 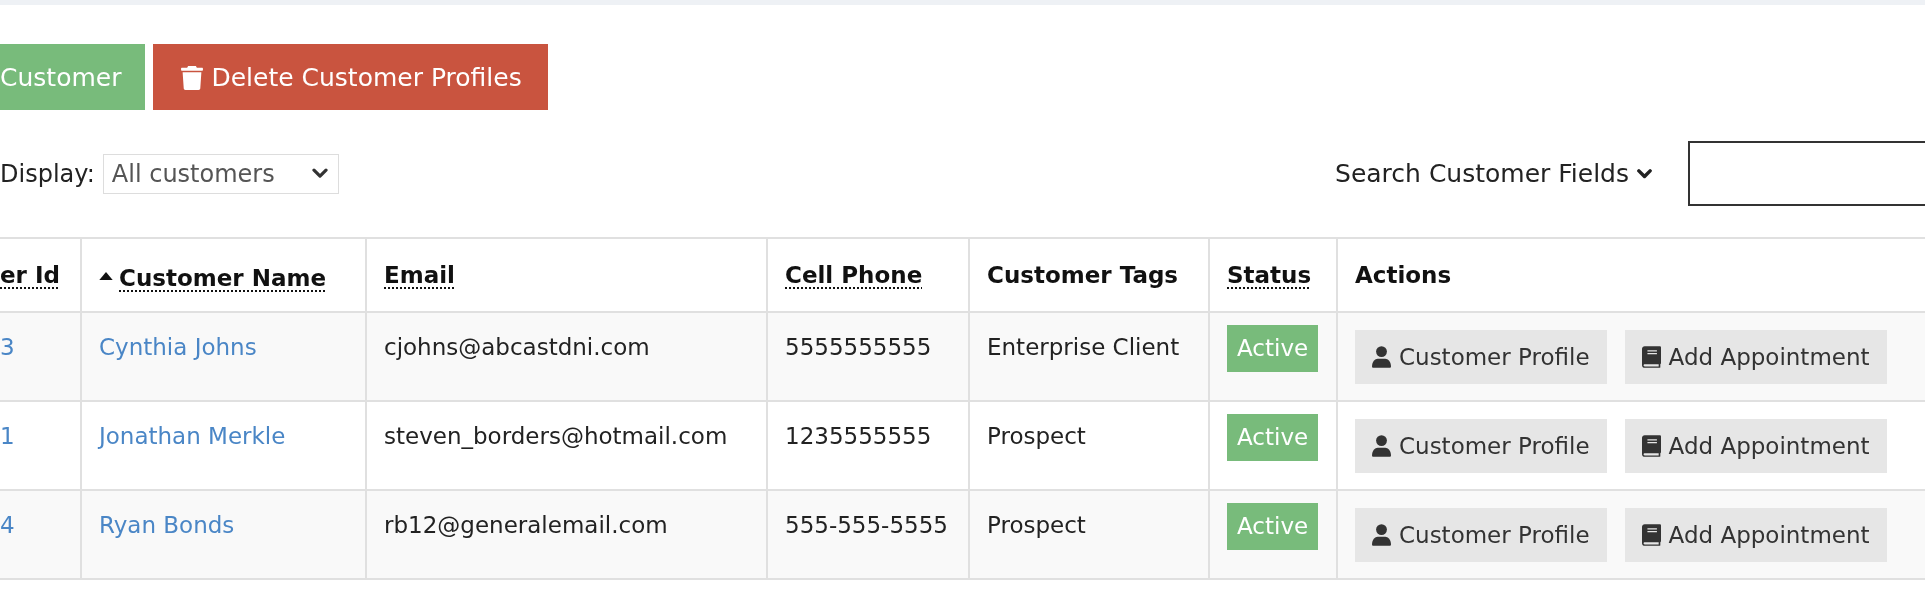 What do you see at coordinates (1083, 275) in the screenshot?
I see `column-header: Customer Tags` at bounding box center [1083, 275].